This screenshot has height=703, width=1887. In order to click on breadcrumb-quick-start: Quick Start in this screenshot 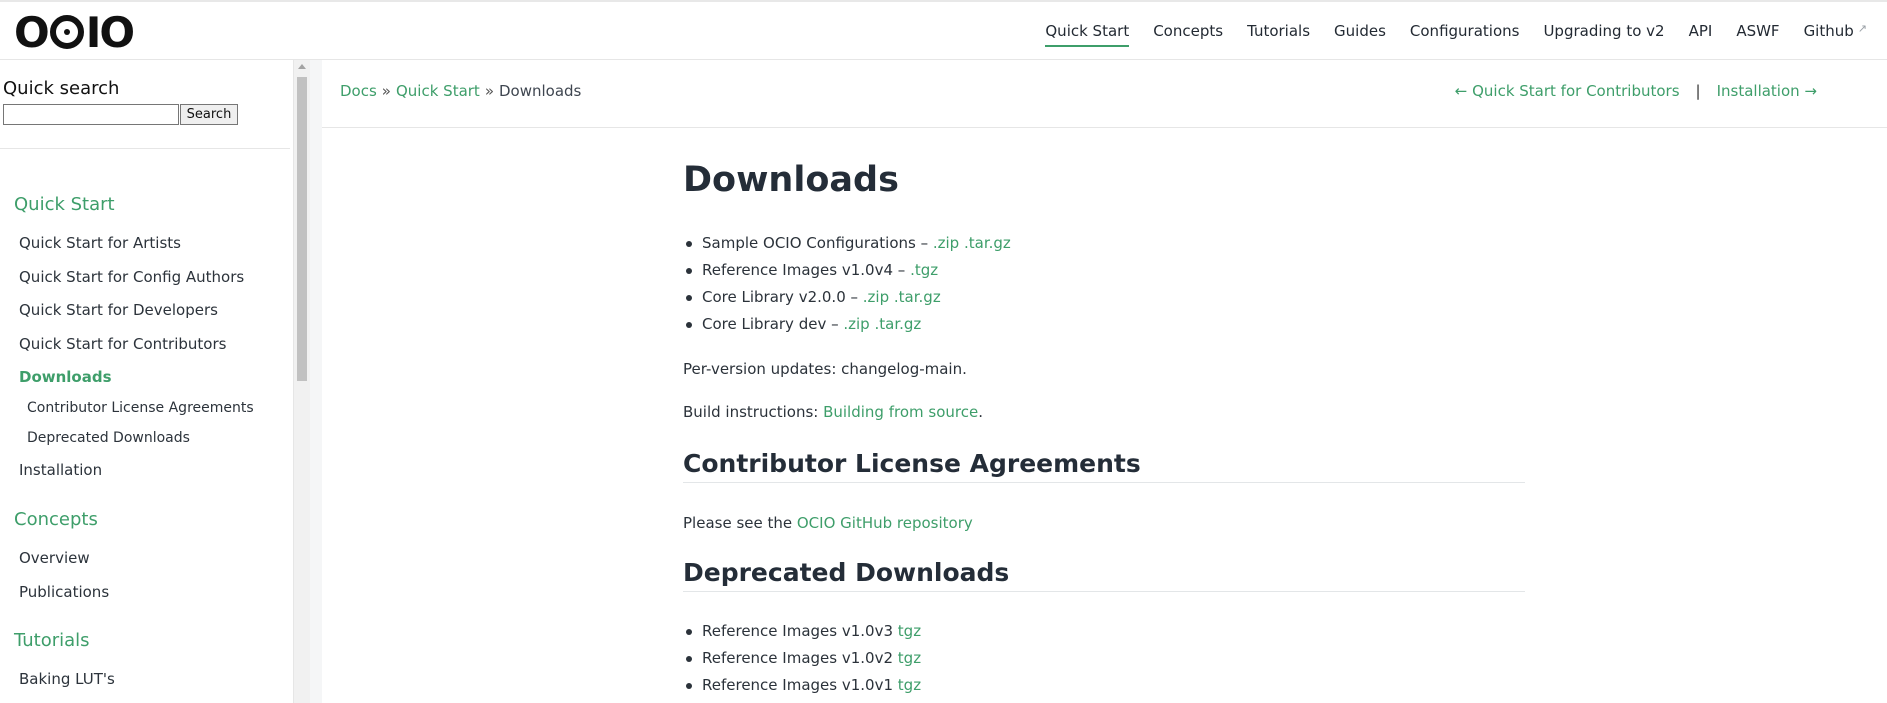, I will do `click(438, 91)`.